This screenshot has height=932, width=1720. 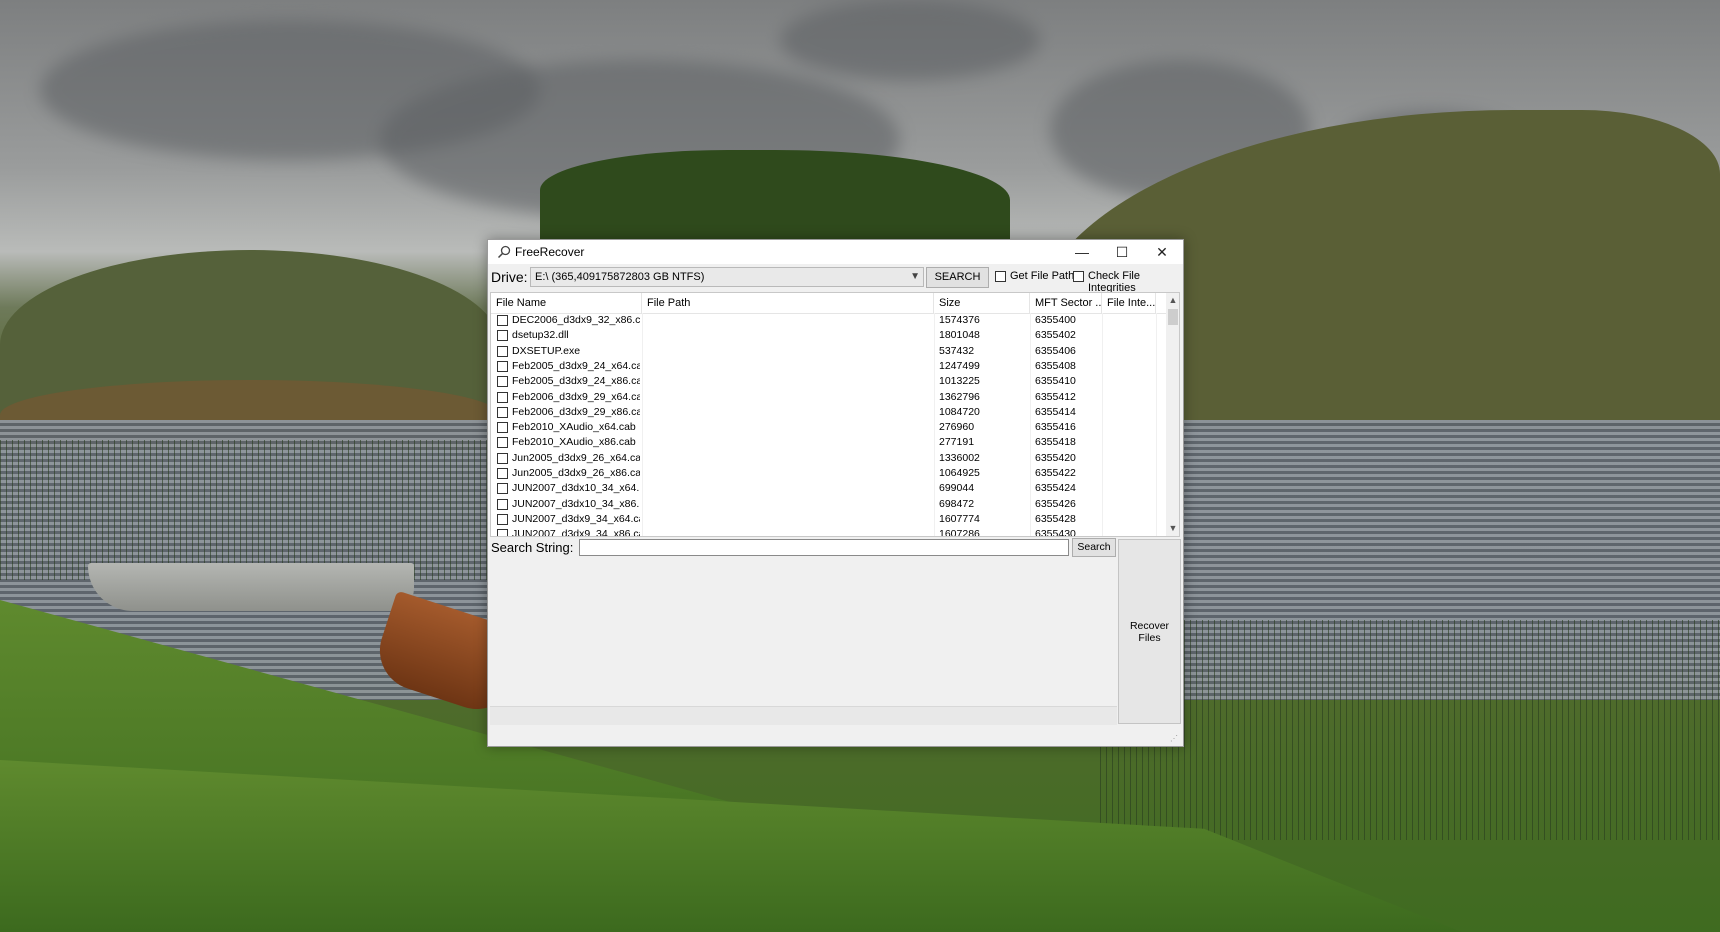 I want to click on scrollbar-thumb, so click(x=1173, y=317).